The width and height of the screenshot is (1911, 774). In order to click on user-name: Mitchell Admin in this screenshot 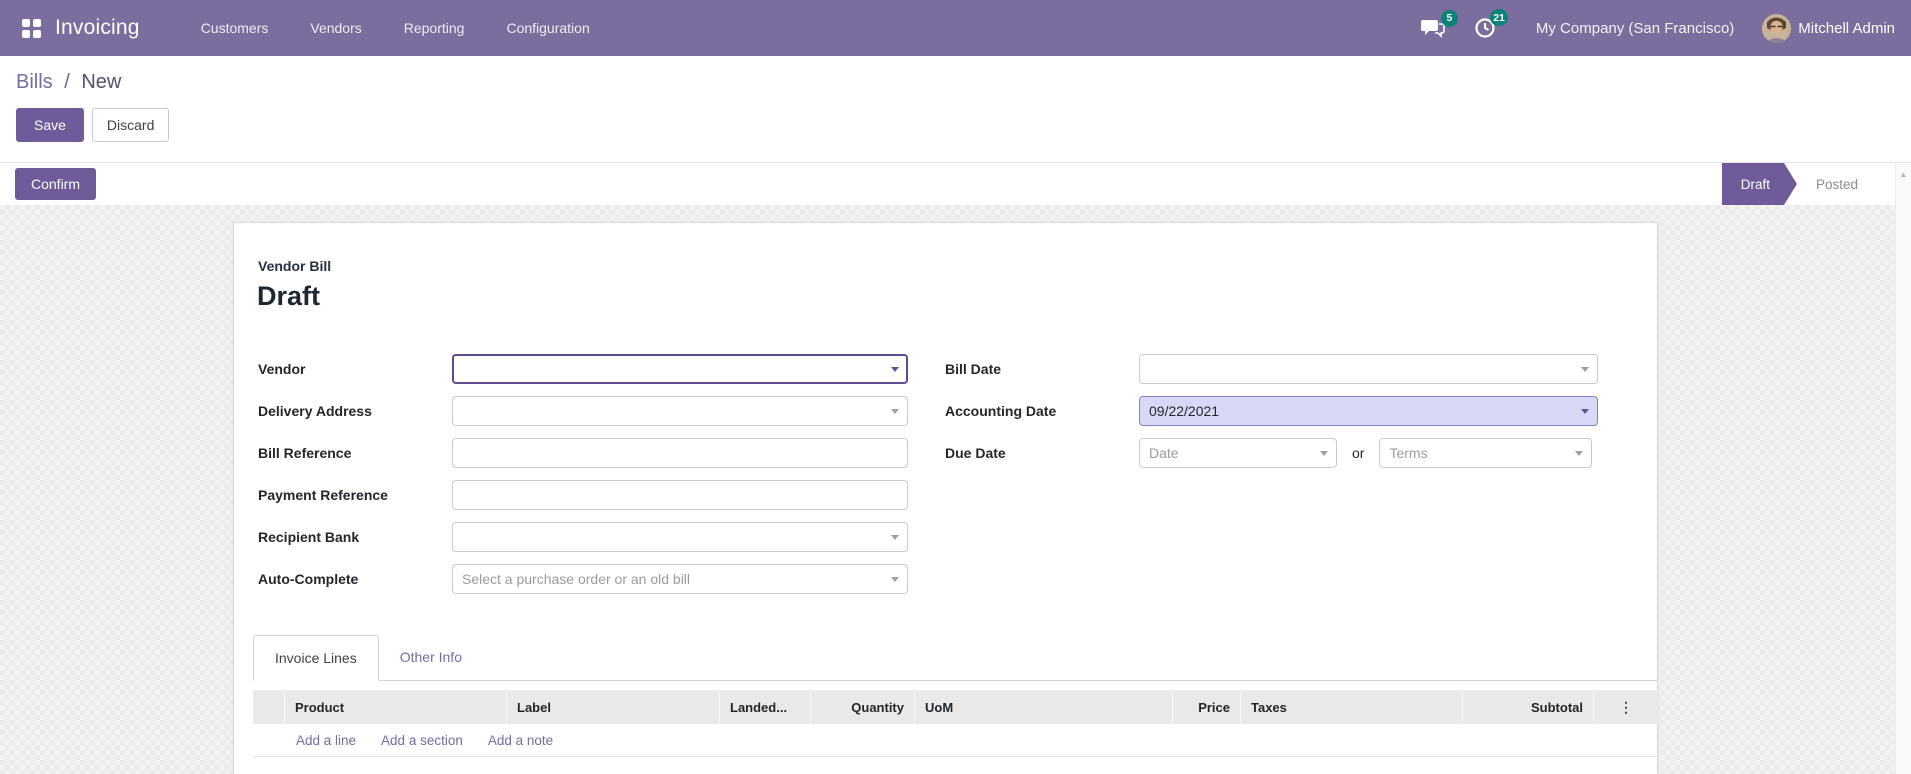, I will do `click(1846, 28)`.